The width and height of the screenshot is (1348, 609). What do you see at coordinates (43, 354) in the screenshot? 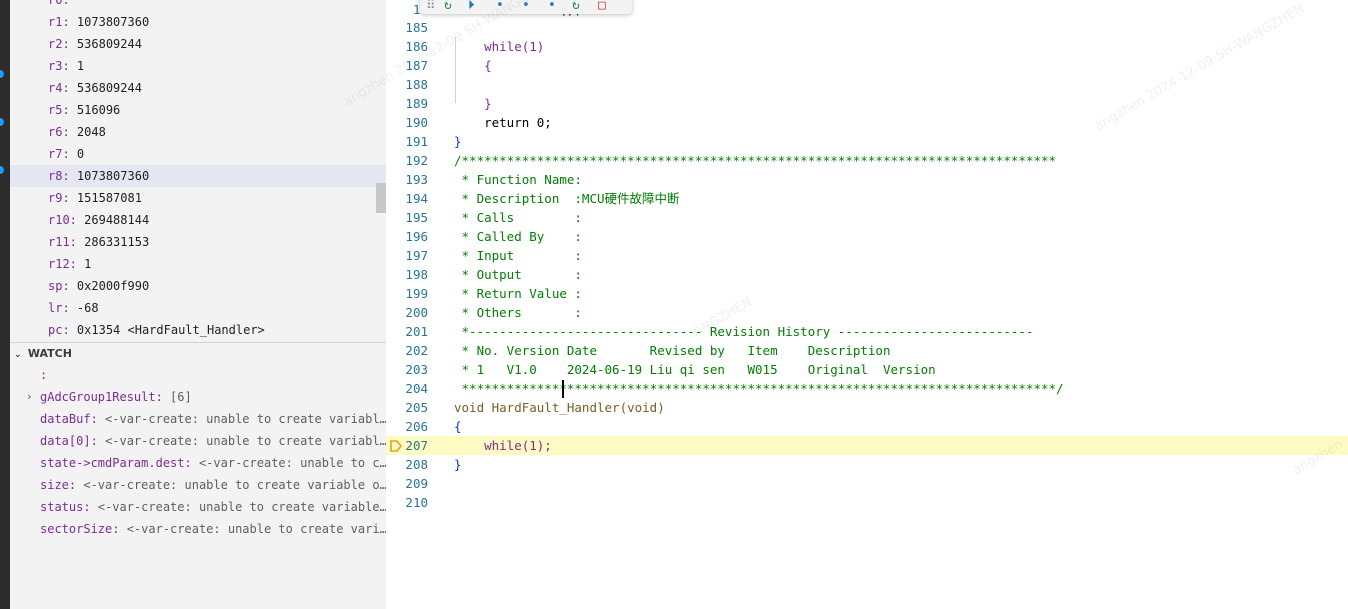
I see `watch-section-header: ⌄ WATCH` at bounding box center [43, 354].